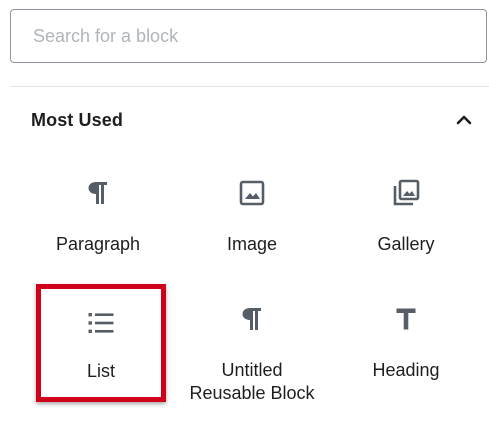  Describe the element at coordinates (252, 219) in the screenshot. I see `block-item-image: Image` at that location.